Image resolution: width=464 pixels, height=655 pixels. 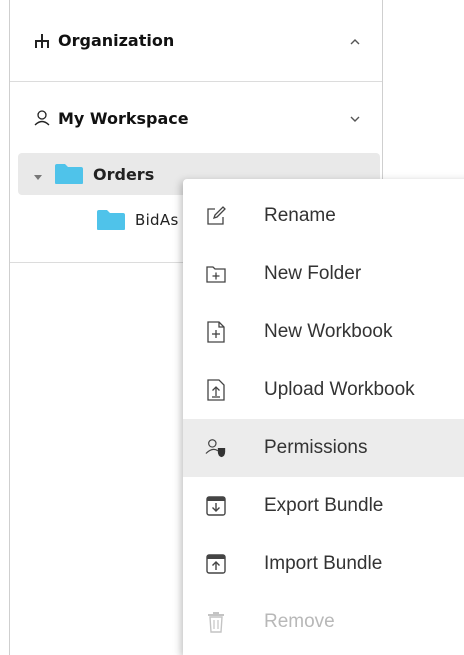 What do you see at coordinates (299, 621) in the screenshot?
I see `menu-item-label: Remove` at bounding box center [299, 621].